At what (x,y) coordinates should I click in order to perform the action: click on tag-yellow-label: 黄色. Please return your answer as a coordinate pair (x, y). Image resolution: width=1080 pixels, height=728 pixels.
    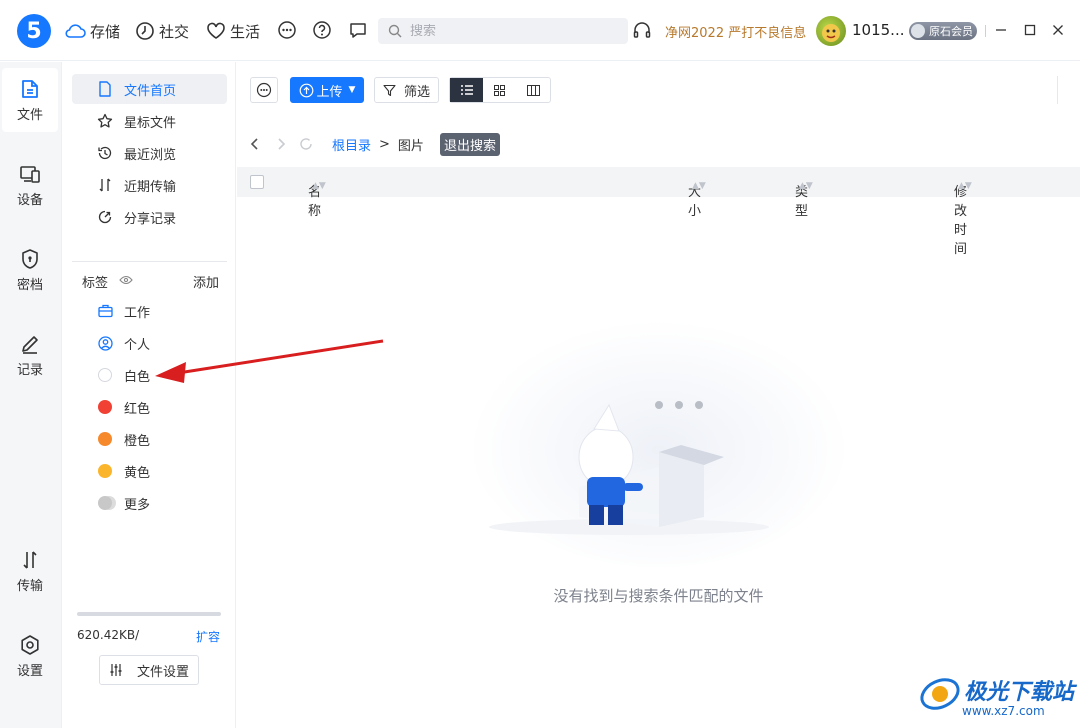
    Looking at the image, I should click on (137, 473).